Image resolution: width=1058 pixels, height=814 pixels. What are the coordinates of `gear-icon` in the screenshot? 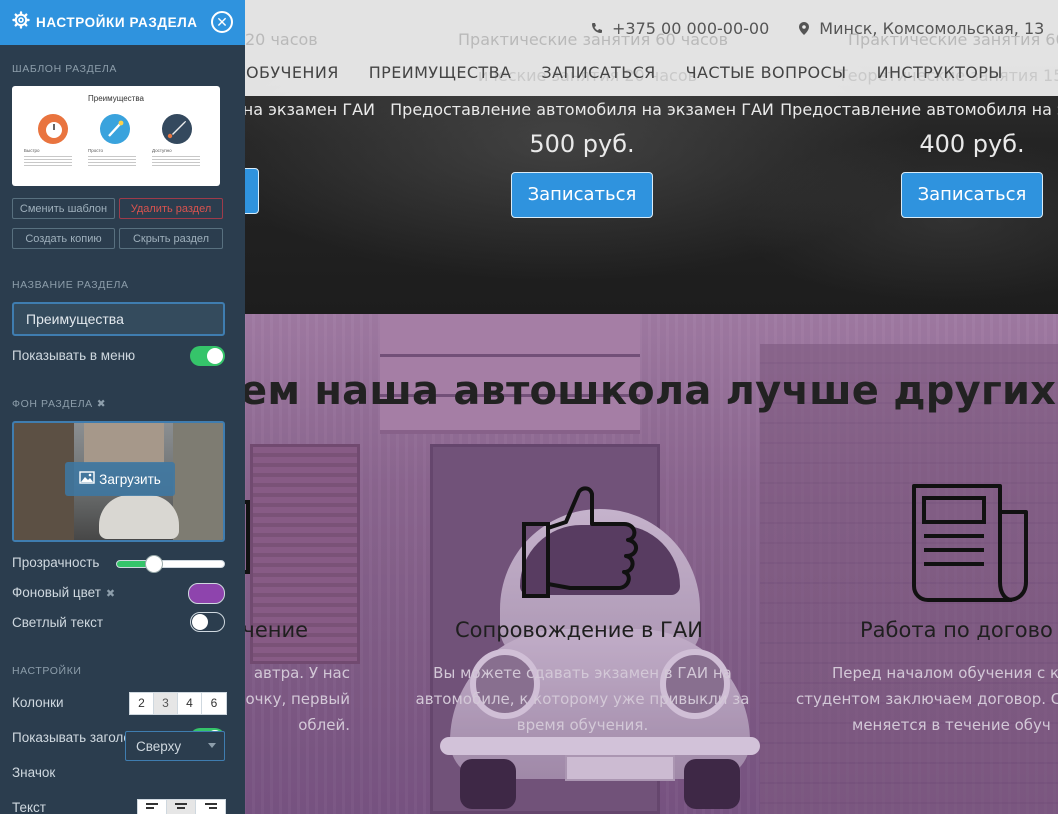 It's located at (21, 22).